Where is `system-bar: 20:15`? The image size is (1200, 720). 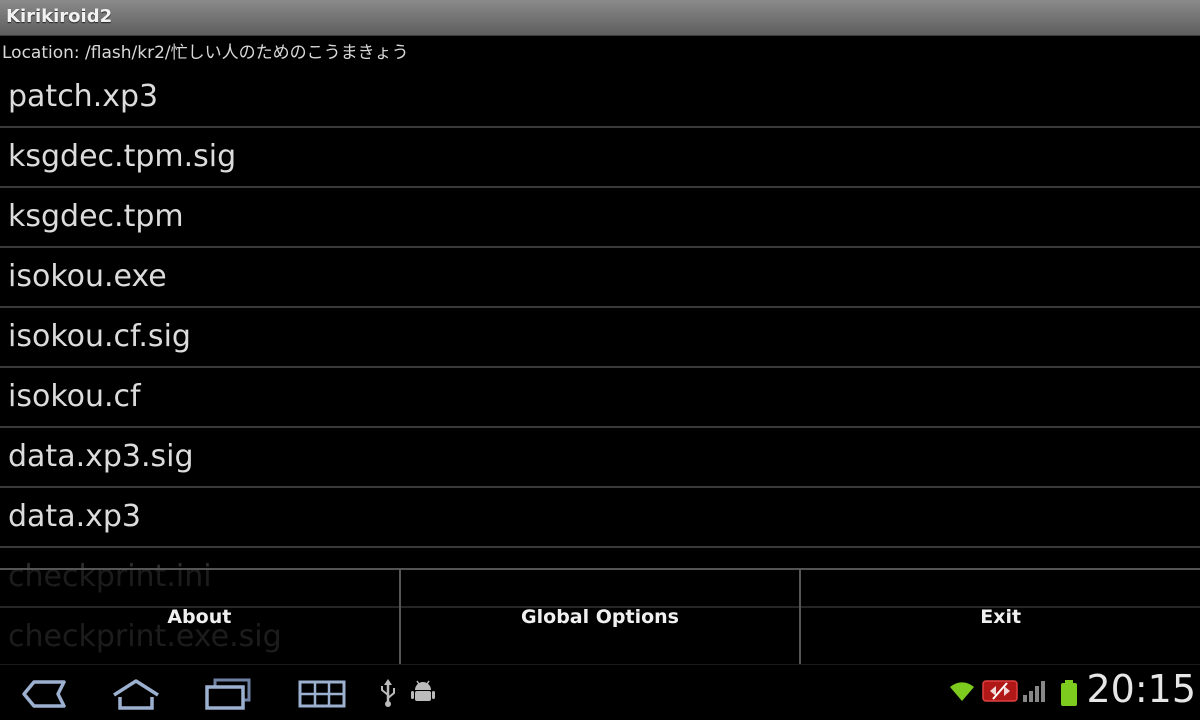 system-bar: 20:15 is located at coordinates (600, 692).